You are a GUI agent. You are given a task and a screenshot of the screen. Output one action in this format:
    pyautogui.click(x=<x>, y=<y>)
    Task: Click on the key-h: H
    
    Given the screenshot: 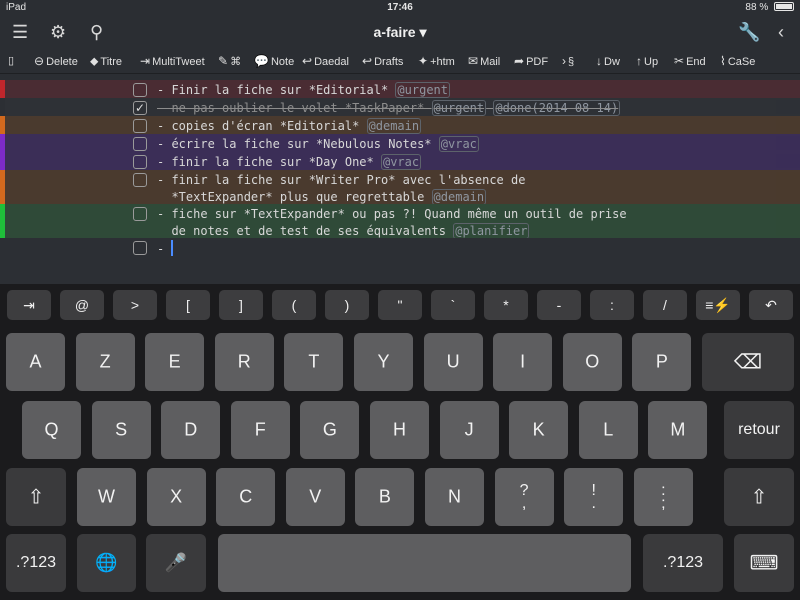 What is the action you would take?
    pyautogui.click(x=399, y=430)
    